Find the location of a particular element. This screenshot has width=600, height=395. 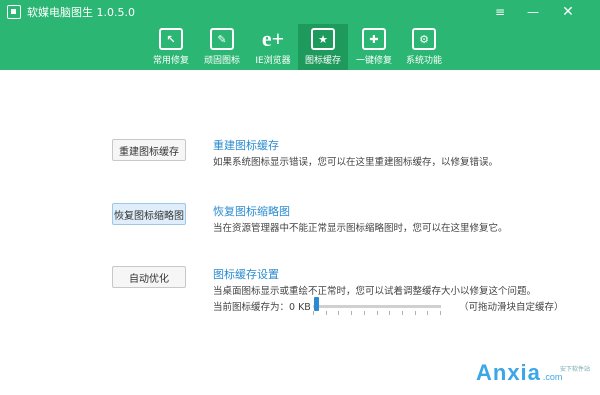

watermark-logo: Anxia .com is located at coordinates (519, 373).